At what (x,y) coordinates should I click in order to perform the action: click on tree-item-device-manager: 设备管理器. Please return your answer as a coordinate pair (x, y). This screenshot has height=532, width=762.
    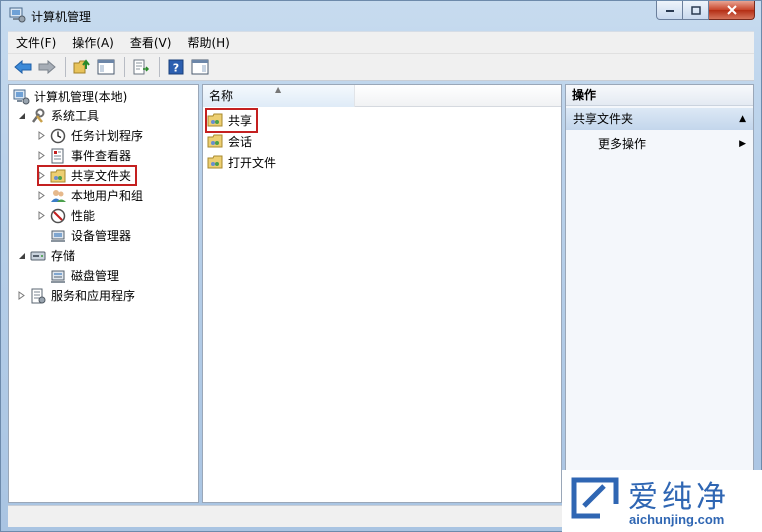
    Looking at the image, I should click on (90, 235).